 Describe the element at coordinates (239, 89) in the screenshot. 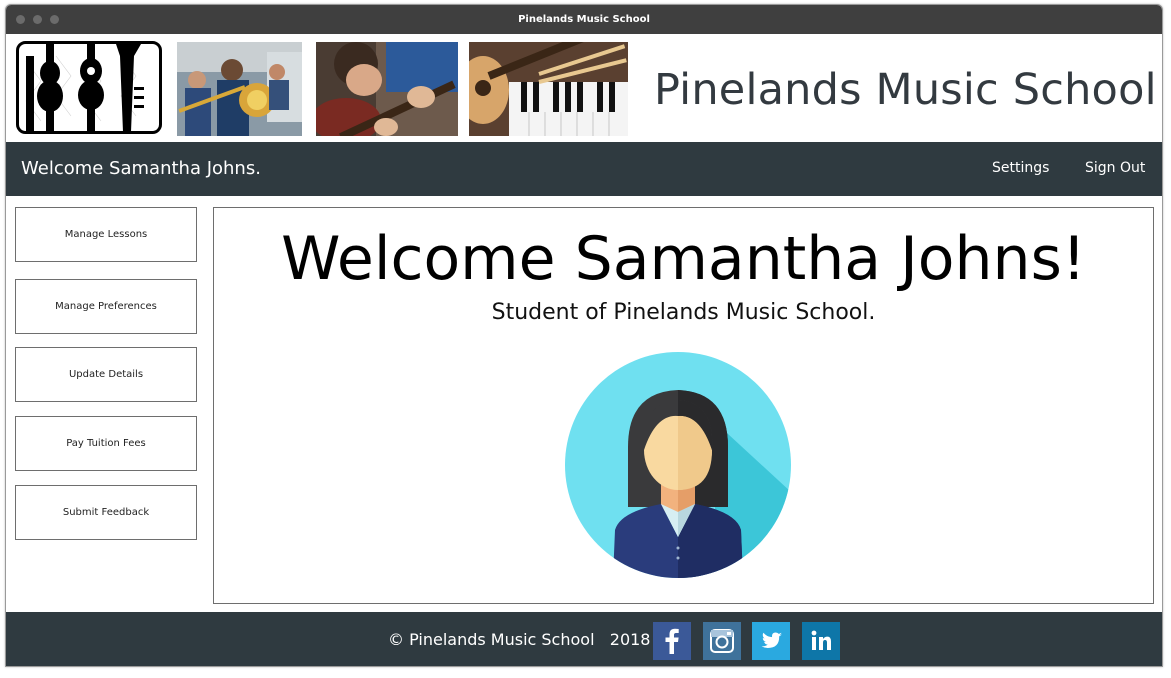

I see `brass-band-students-photo` at that location.